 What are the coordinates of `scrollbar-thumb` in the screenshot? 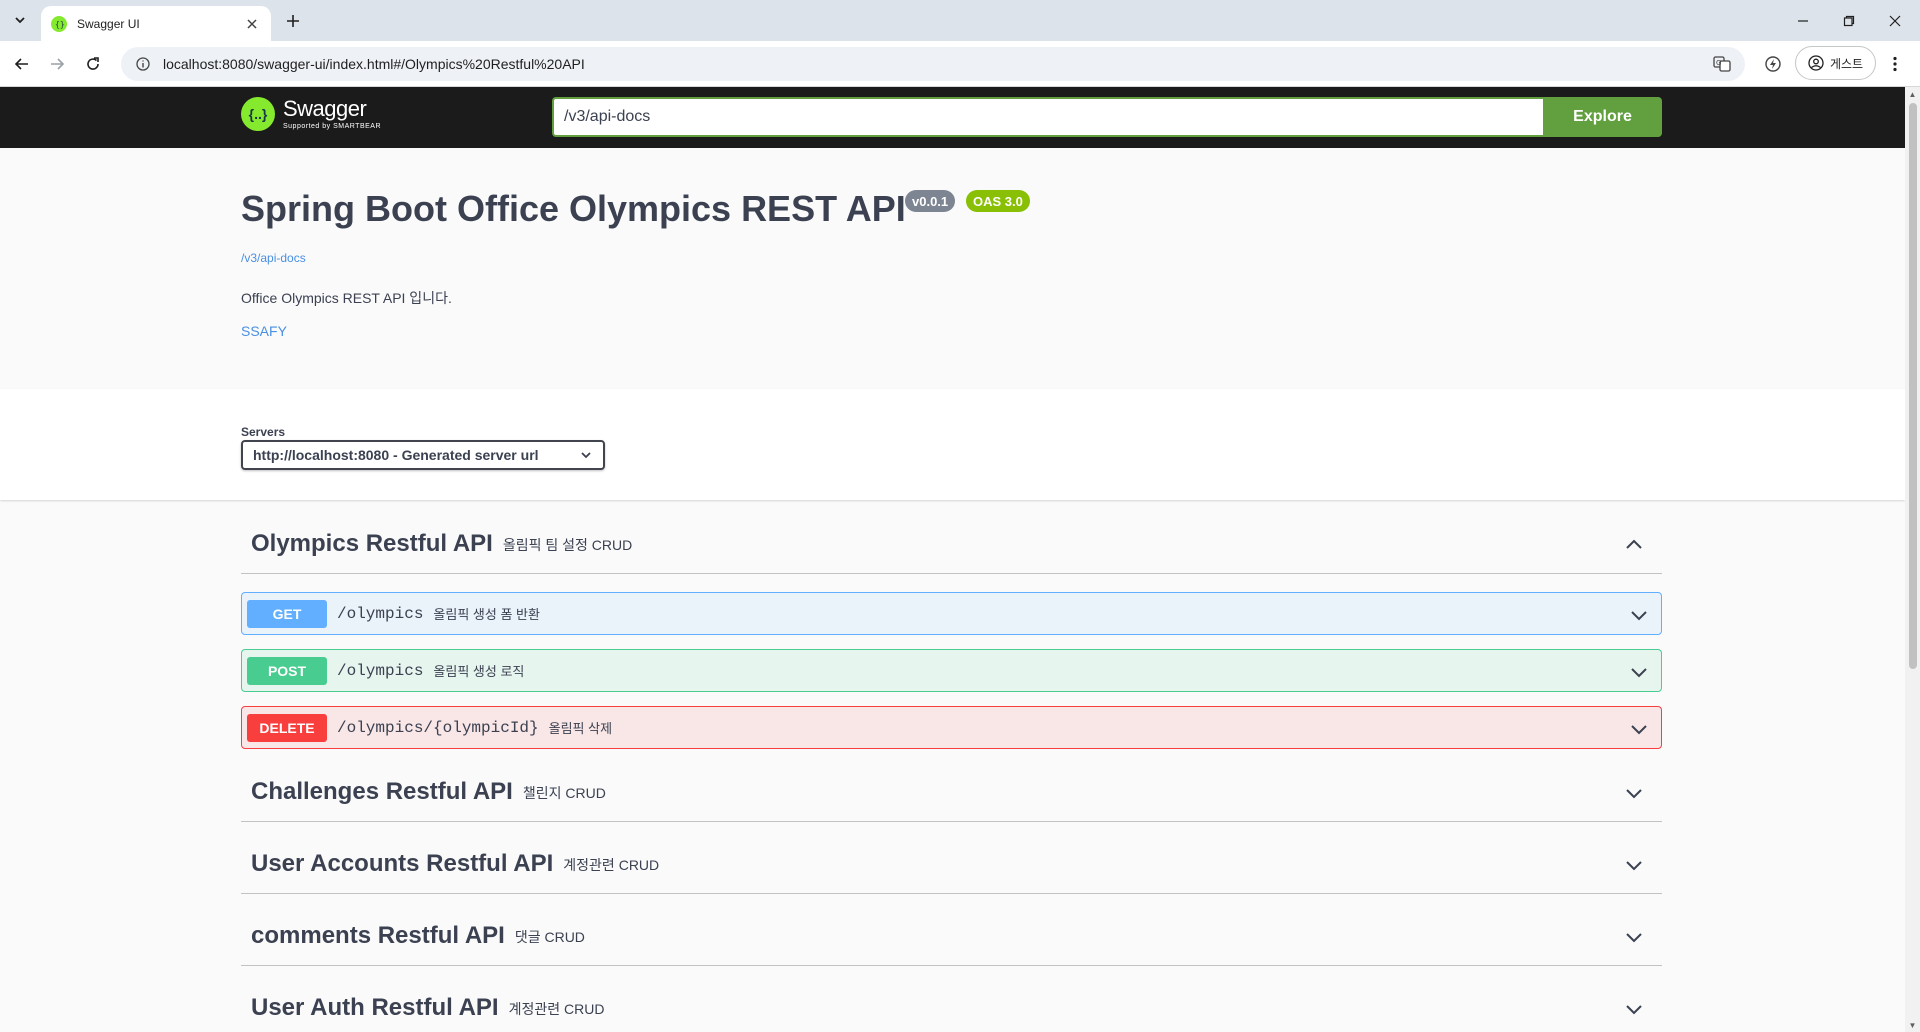 It's located at (1913, 386).